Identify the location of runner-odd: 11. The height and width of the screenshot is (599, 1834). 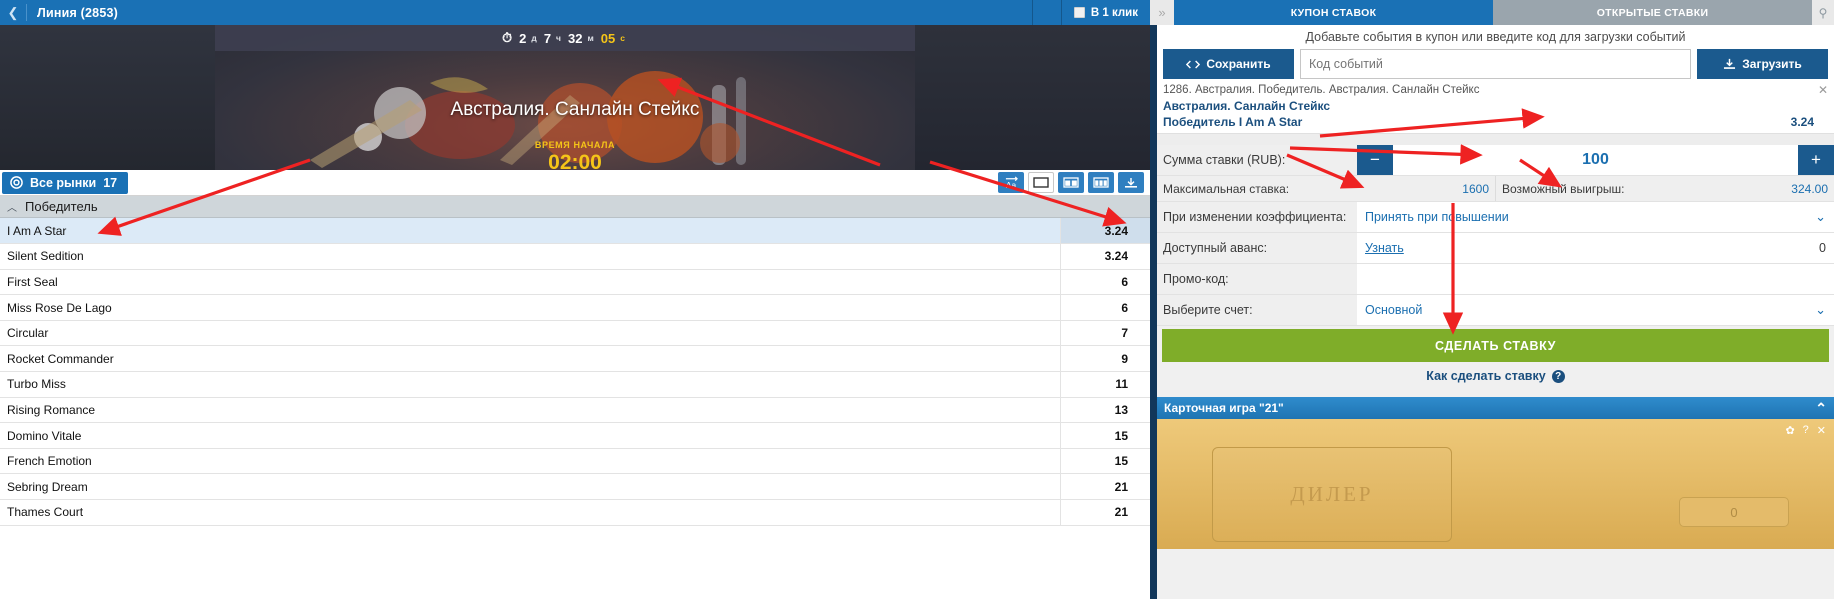
(1104, 384).